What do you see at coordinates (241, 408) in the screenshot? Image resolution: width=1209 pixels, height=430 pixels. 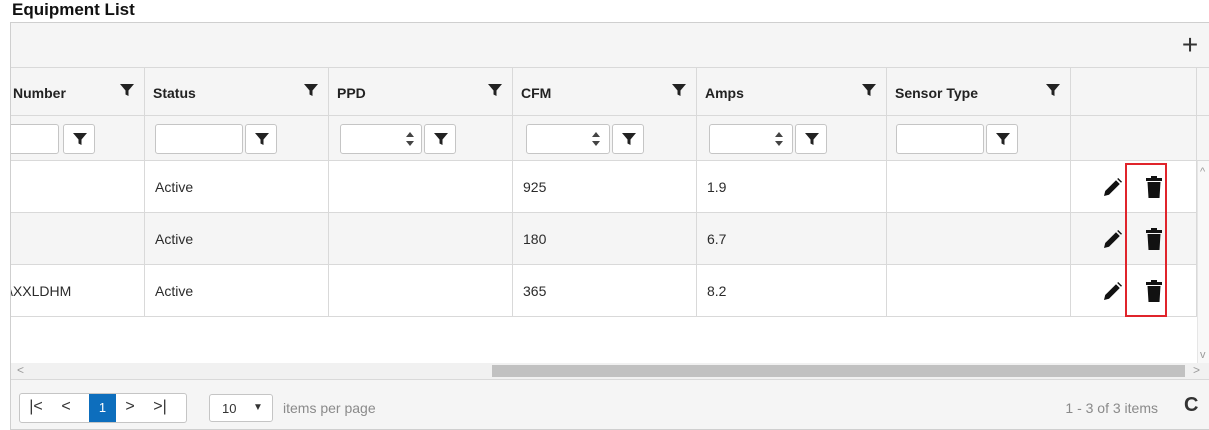 I see `page-size-select: 10 ▼` at bounding box center [241, 408].